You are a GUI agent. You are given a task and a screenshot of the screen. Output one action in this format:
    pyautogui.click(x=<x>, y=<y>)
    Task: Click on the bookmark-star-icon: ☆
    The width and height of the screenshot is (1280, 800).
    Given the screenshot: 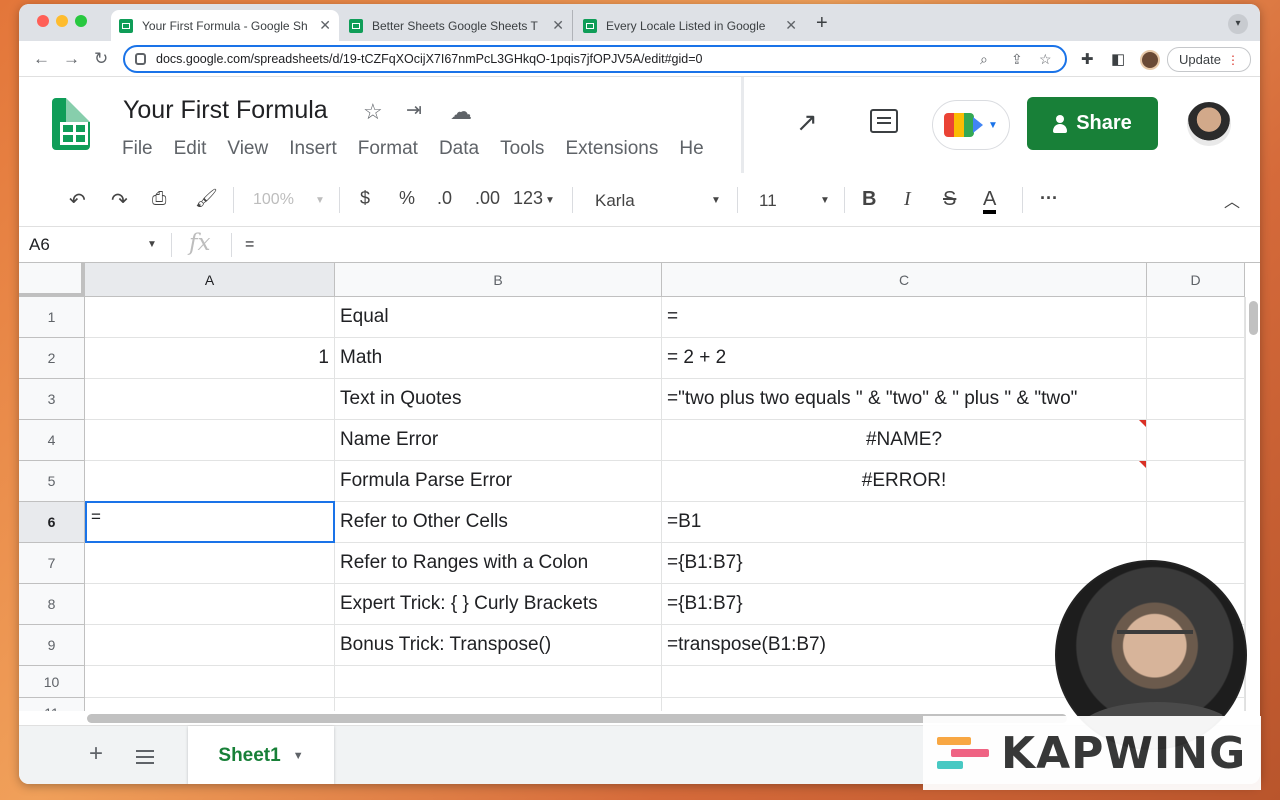 What is the action you would take?
    pyautogui.click(x=1045, y=59)
    